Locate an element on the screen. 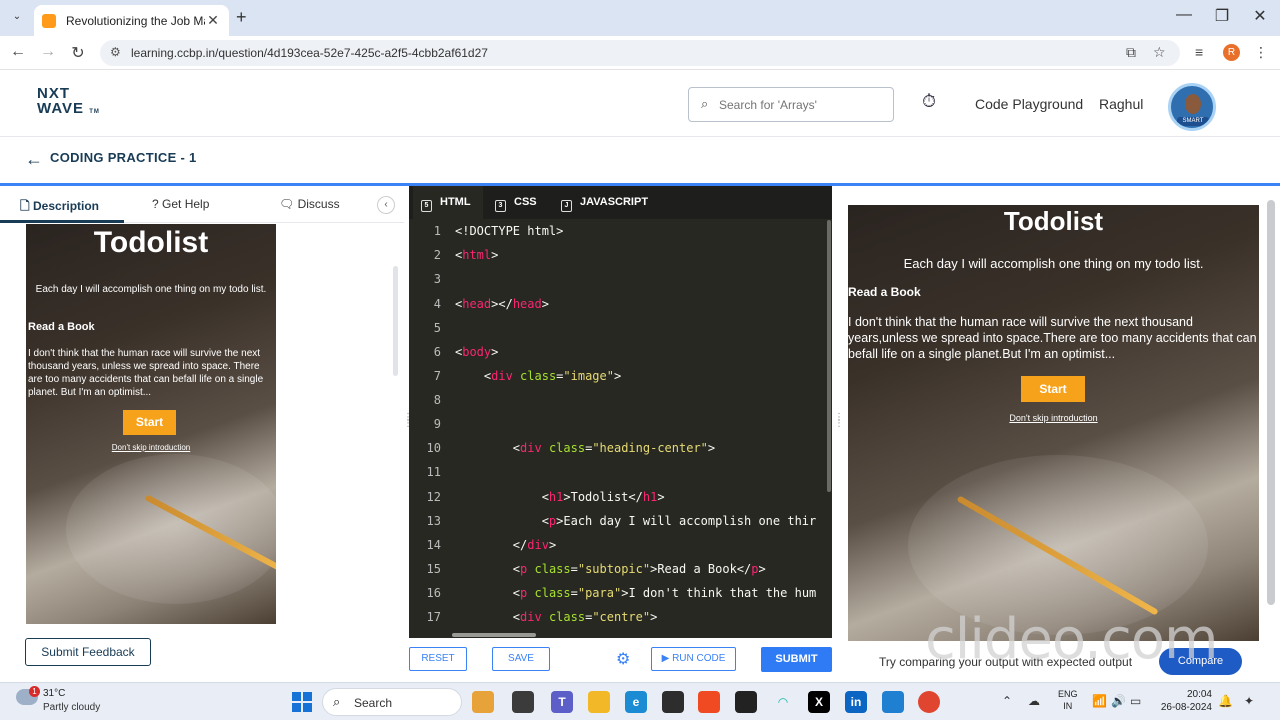  submit-button: SUBMIT is located at coordinates (796, 659).